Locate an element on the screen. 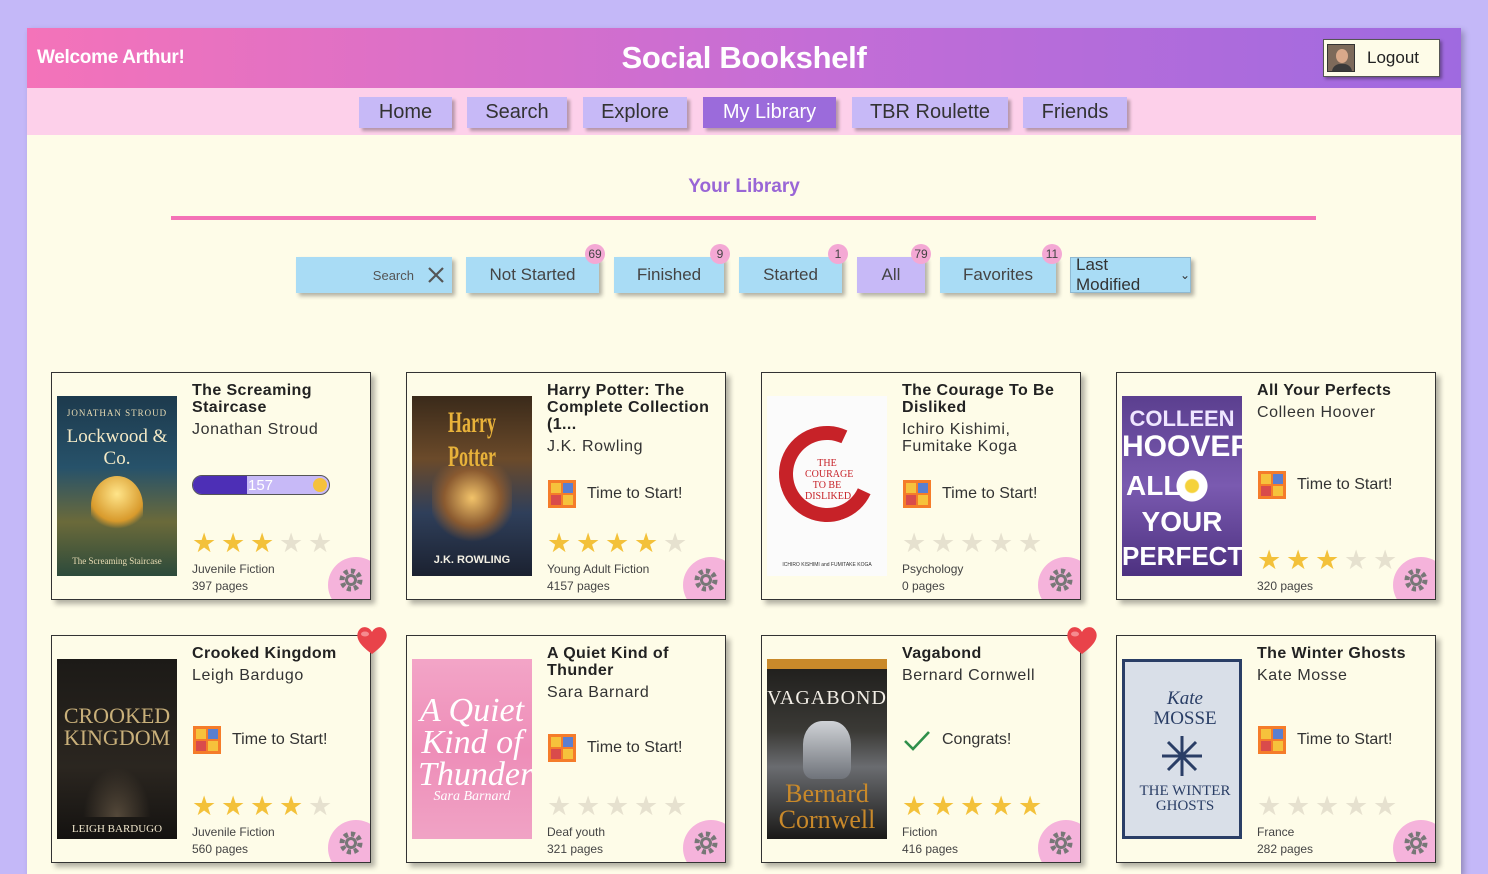 Image resolution: width=1488 pixels, height=874 pixels. filter-all: All 79 is located at coordinates (894, 268).